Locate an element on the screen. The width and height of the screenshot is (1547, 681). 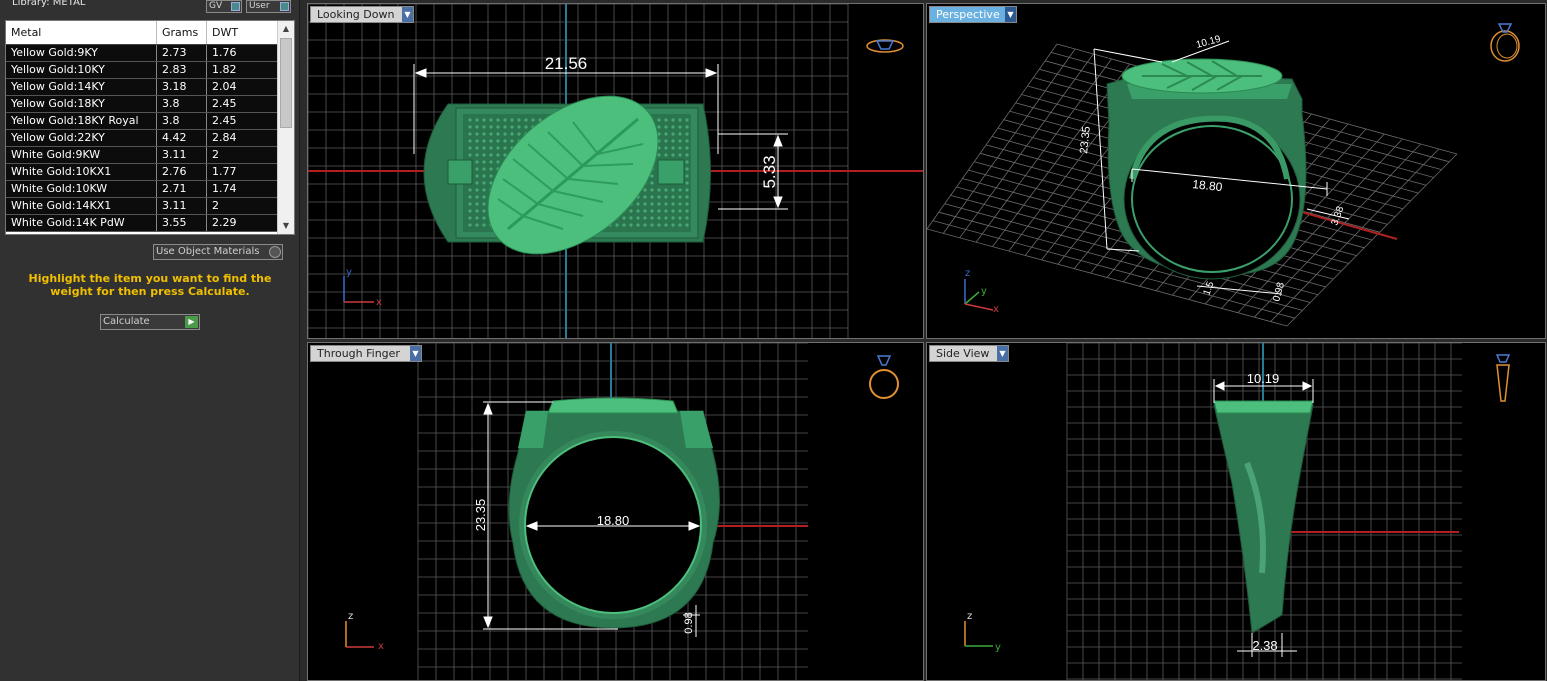
cell-metal: Yellow Gold:18KY is located at coordinates (81, 104).